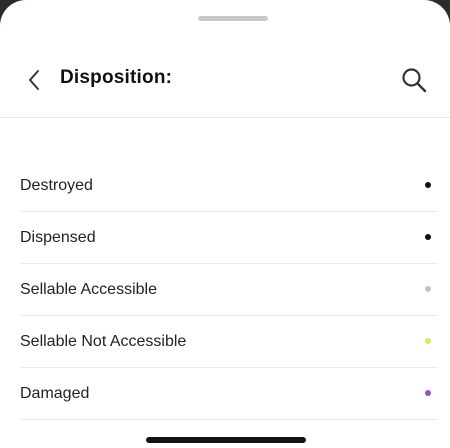  What do you see at coordinates (55, 393) in the screenshot?
I see `list-item-label: Damaged` at bounding box center [55, 393].